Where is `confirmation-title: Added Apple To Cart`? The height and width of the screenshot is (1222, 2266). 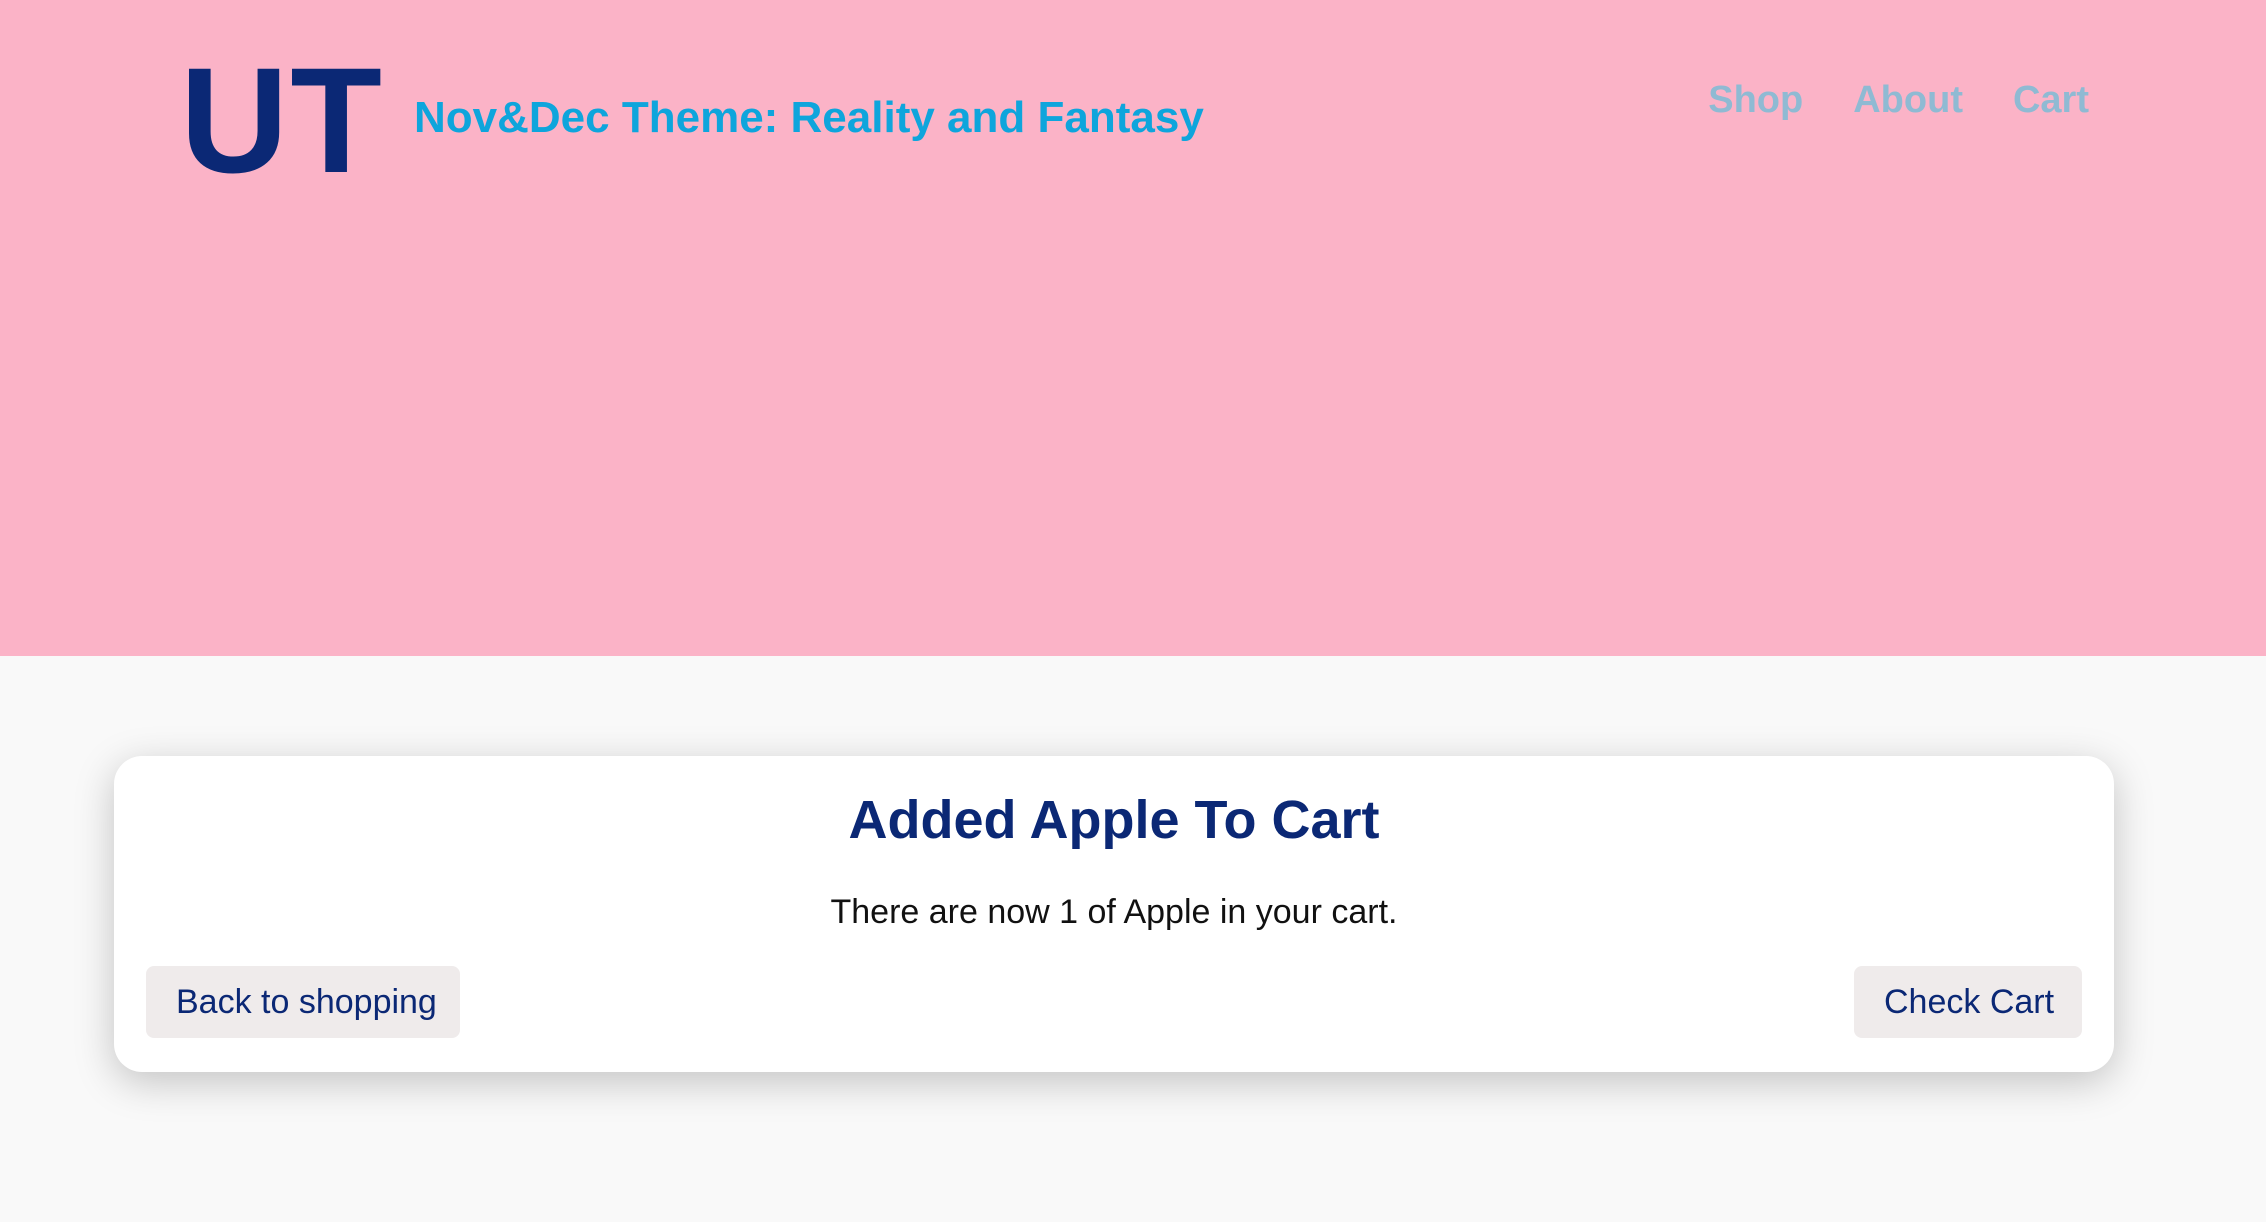
confirmation-title: Added Apple To Cart is located at coordinates (1114, 820).